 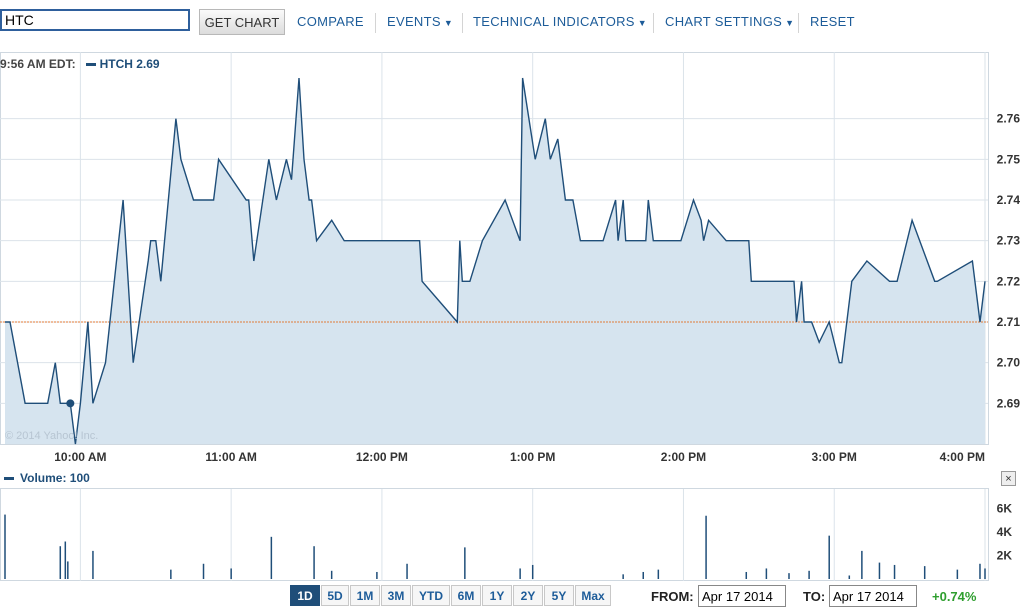 I want to click on time-tick-label: 3:00 PM, so click(x=834, y=457).